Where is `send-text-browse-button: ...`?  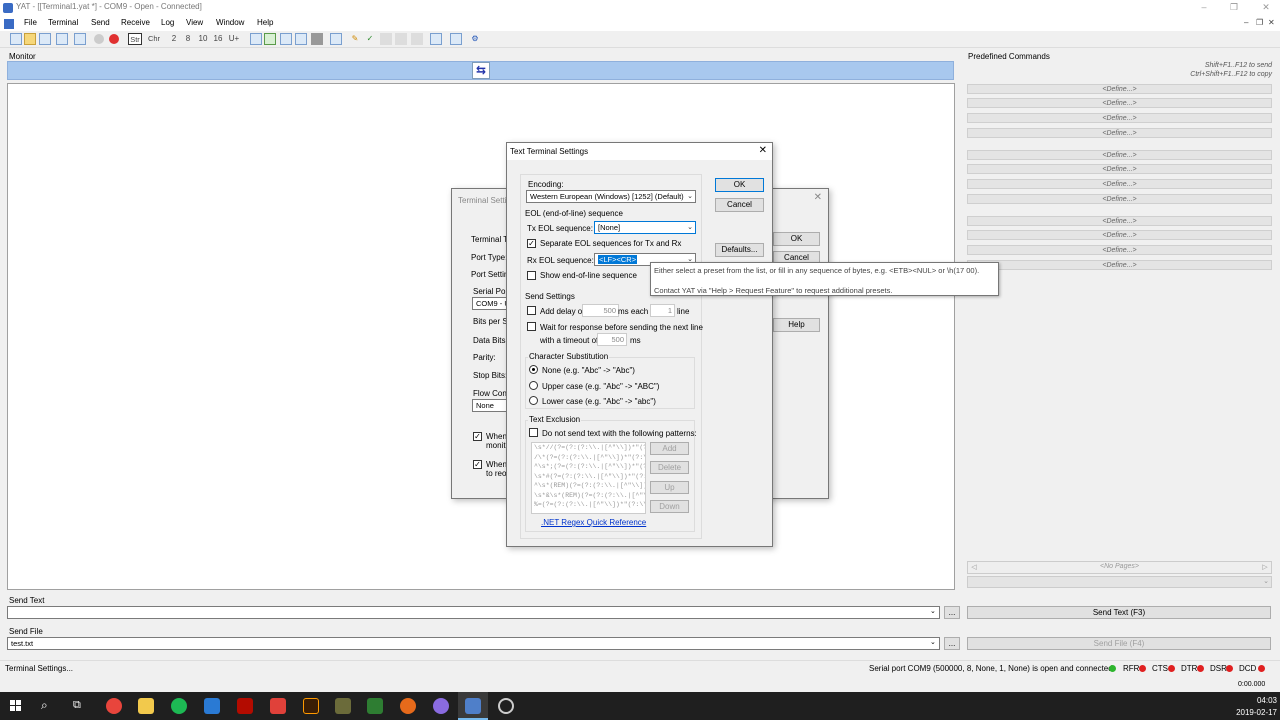 send-text-browse-button: ... is located at coordinates (952, 612).